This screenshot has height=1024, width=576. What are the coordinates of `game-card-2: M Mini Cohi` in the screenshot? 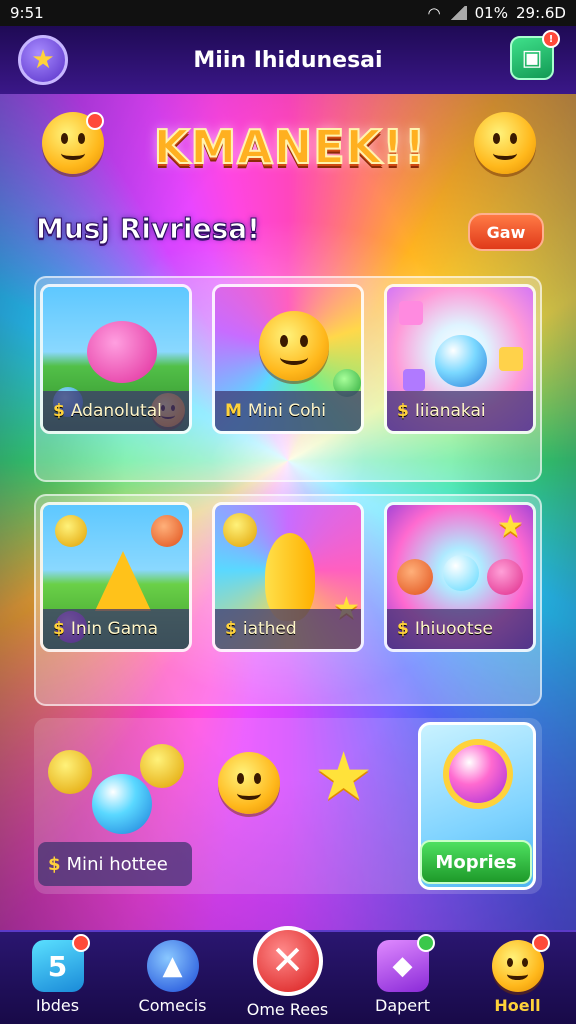 It's located at (288, 359).